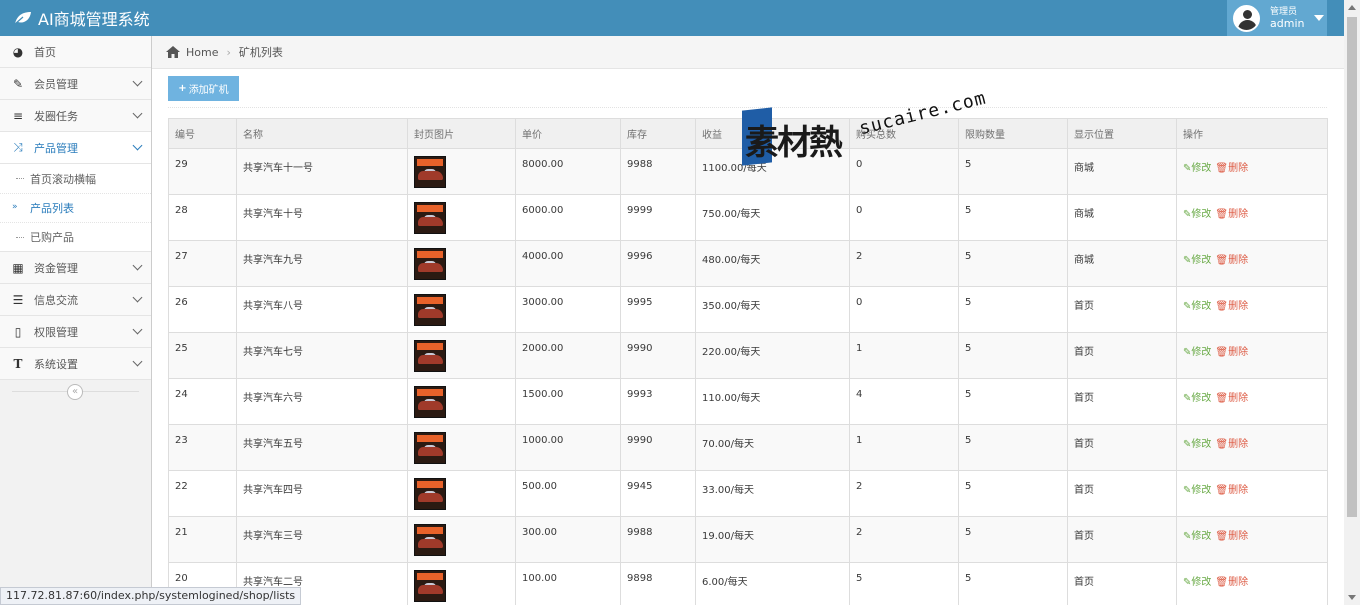 This screenshot has height=605, width=1360. Describe the element at coordinates (75, 178) in the screenshot. I see `submenu-item-banner: 首页滚动横幅` at that location.